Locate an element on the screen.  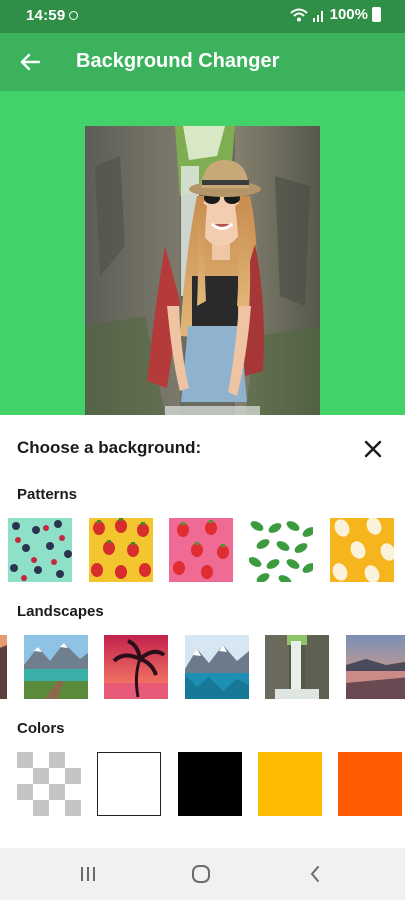
pattern-thumb-strawberry-pink is located at coordinates (201, 550).